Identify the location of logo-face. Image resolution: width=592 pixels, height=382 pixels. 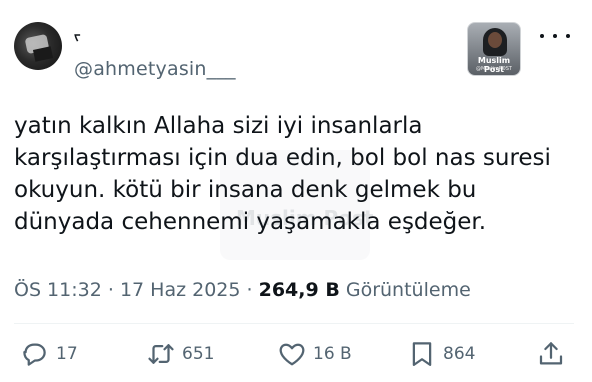
(495, 40).